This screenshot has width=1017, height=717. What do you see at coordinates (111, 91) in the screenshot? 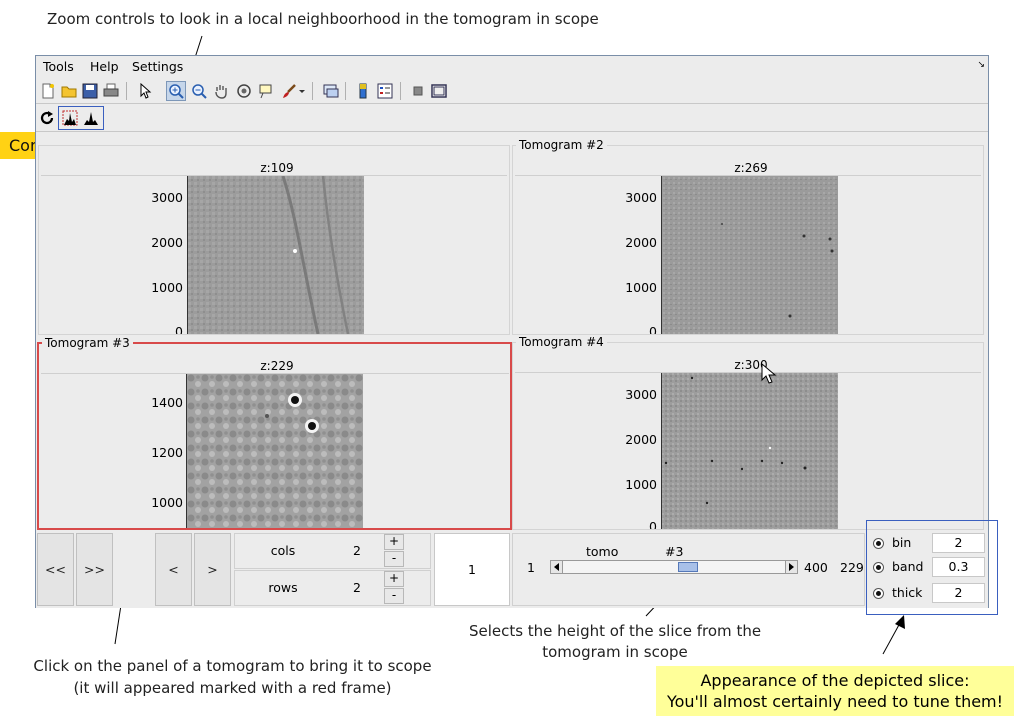
I see `print-icon` at bounding box center [111, 91].